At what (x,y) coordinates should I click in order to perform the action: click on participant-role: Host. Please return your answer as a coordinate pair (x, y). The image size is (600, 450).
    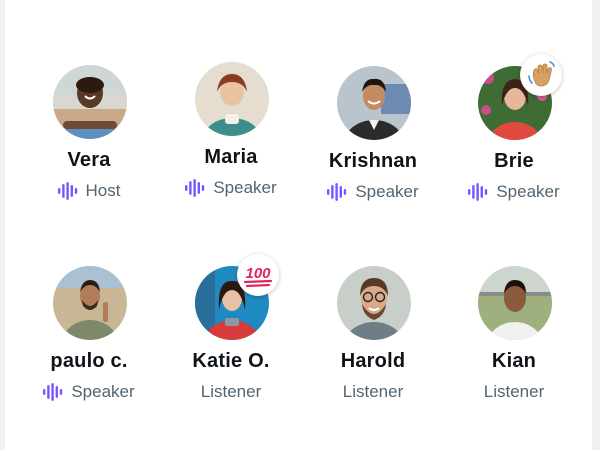
    Looking at the image, I should click on (89, 191).